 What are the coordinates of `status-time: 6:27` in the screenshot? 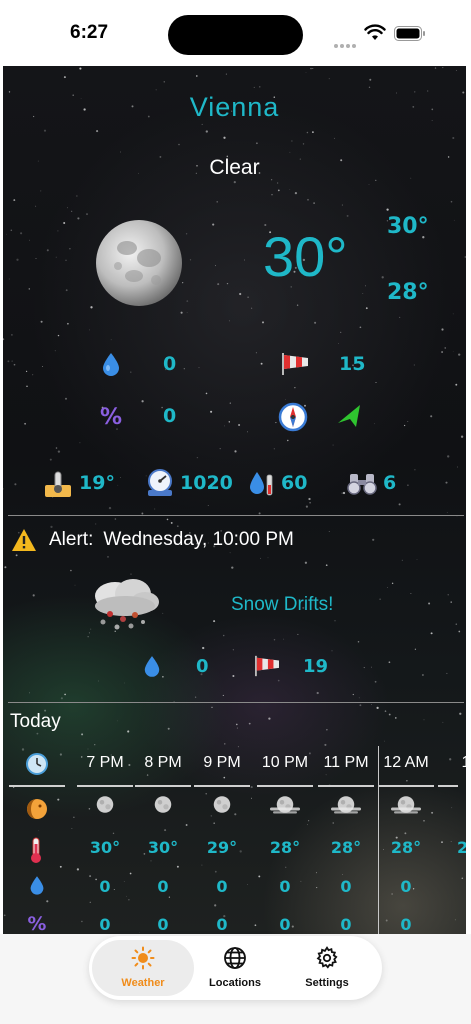 It's located at (89, 32).